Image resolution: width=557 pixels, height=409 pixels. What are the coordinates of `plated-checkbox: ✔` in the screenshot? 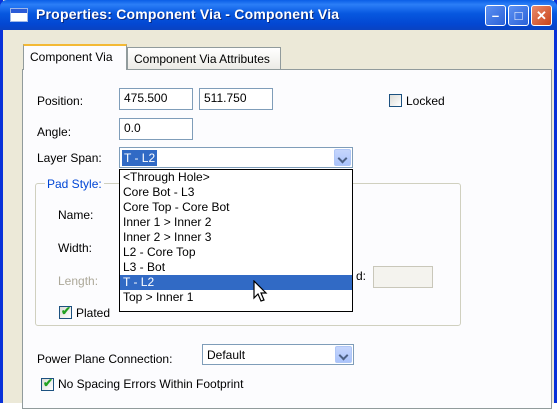 It's located at (65, 311).